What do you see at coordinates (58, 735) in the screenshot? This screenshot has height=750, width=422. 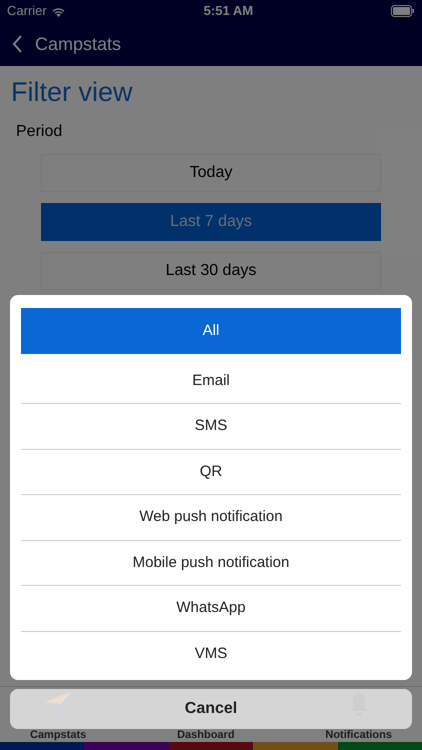 I see `tab-item: Campstats` at bounding box center [58, 735].